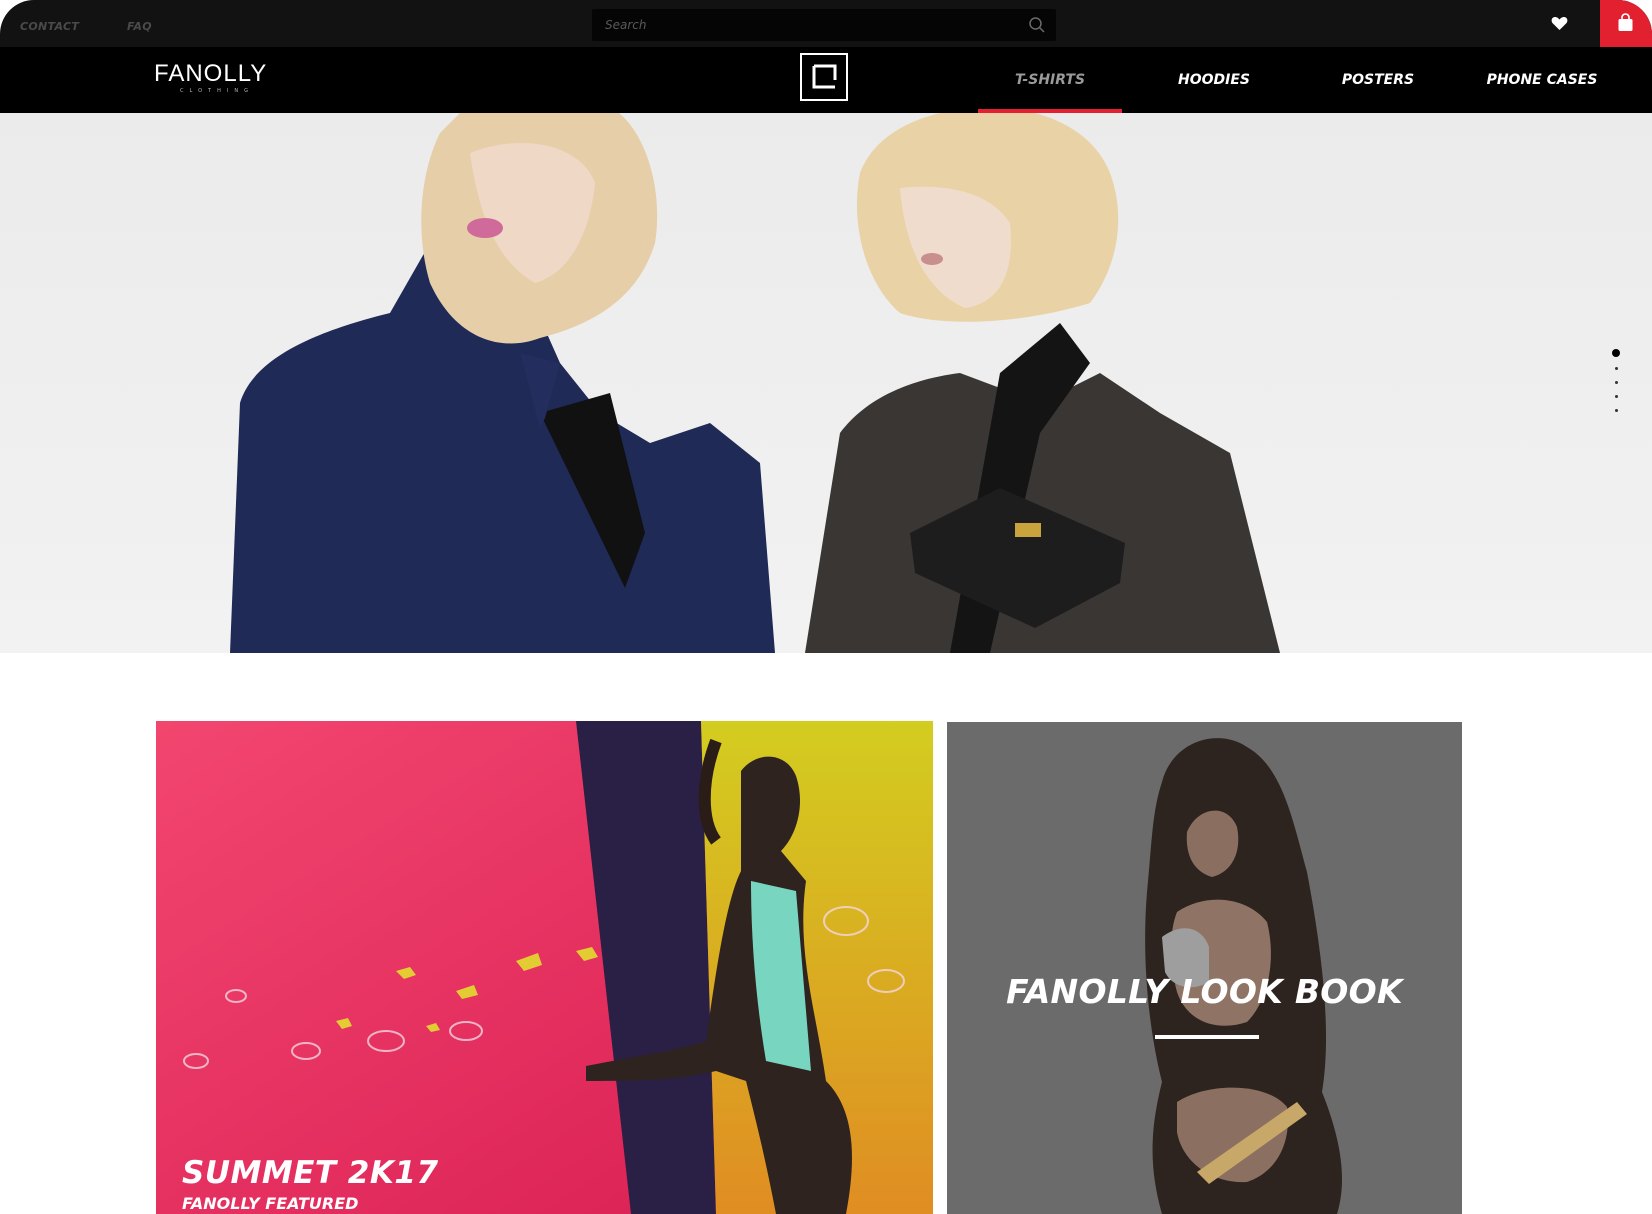  I want to click on brand-logo: FANOLLY CLOTHING, so click(219, 78).